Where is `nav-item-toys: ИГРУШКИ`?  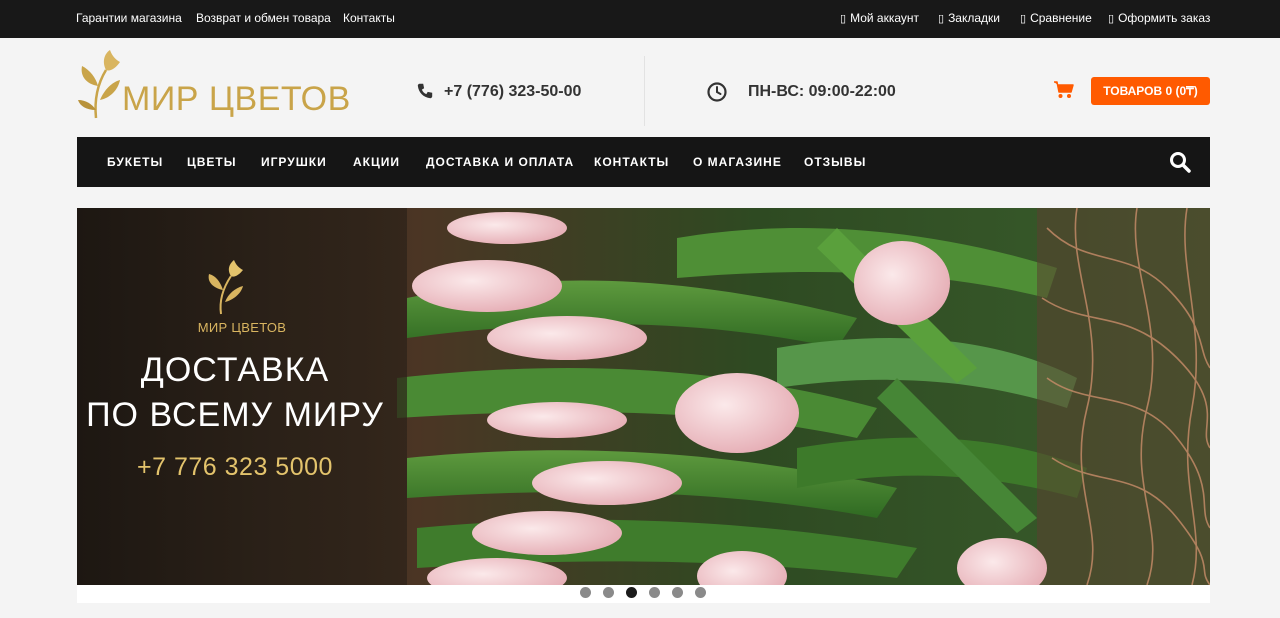 nav-item-toys: ИГРУШКИ is located at coordinates (294, 162).